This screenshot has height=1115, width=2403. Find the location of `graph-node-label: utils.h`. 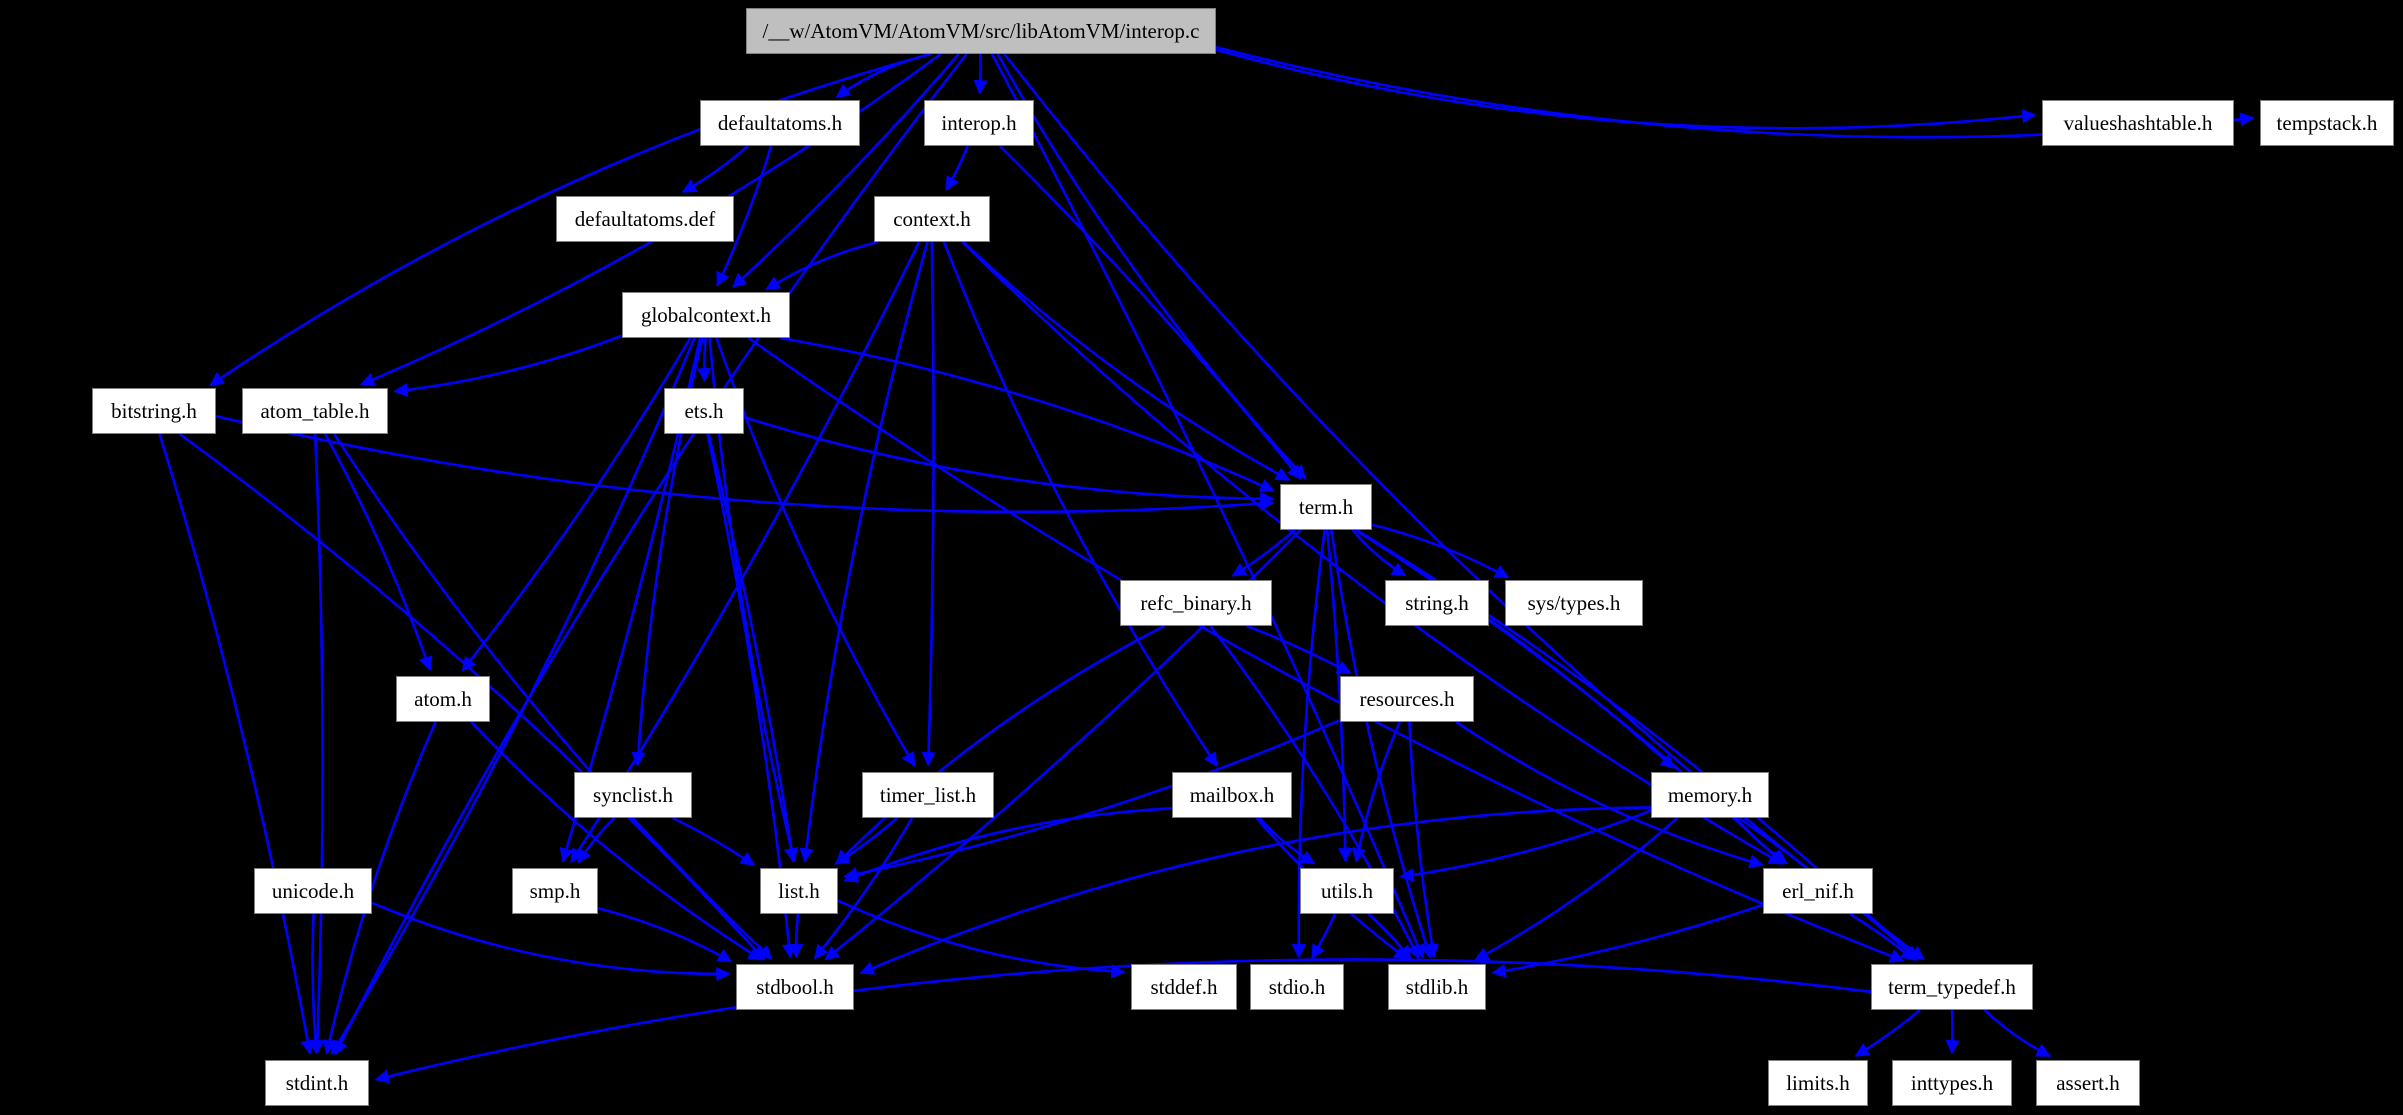

graph-node-label: utils.h is located at coordinates (1347, 890).